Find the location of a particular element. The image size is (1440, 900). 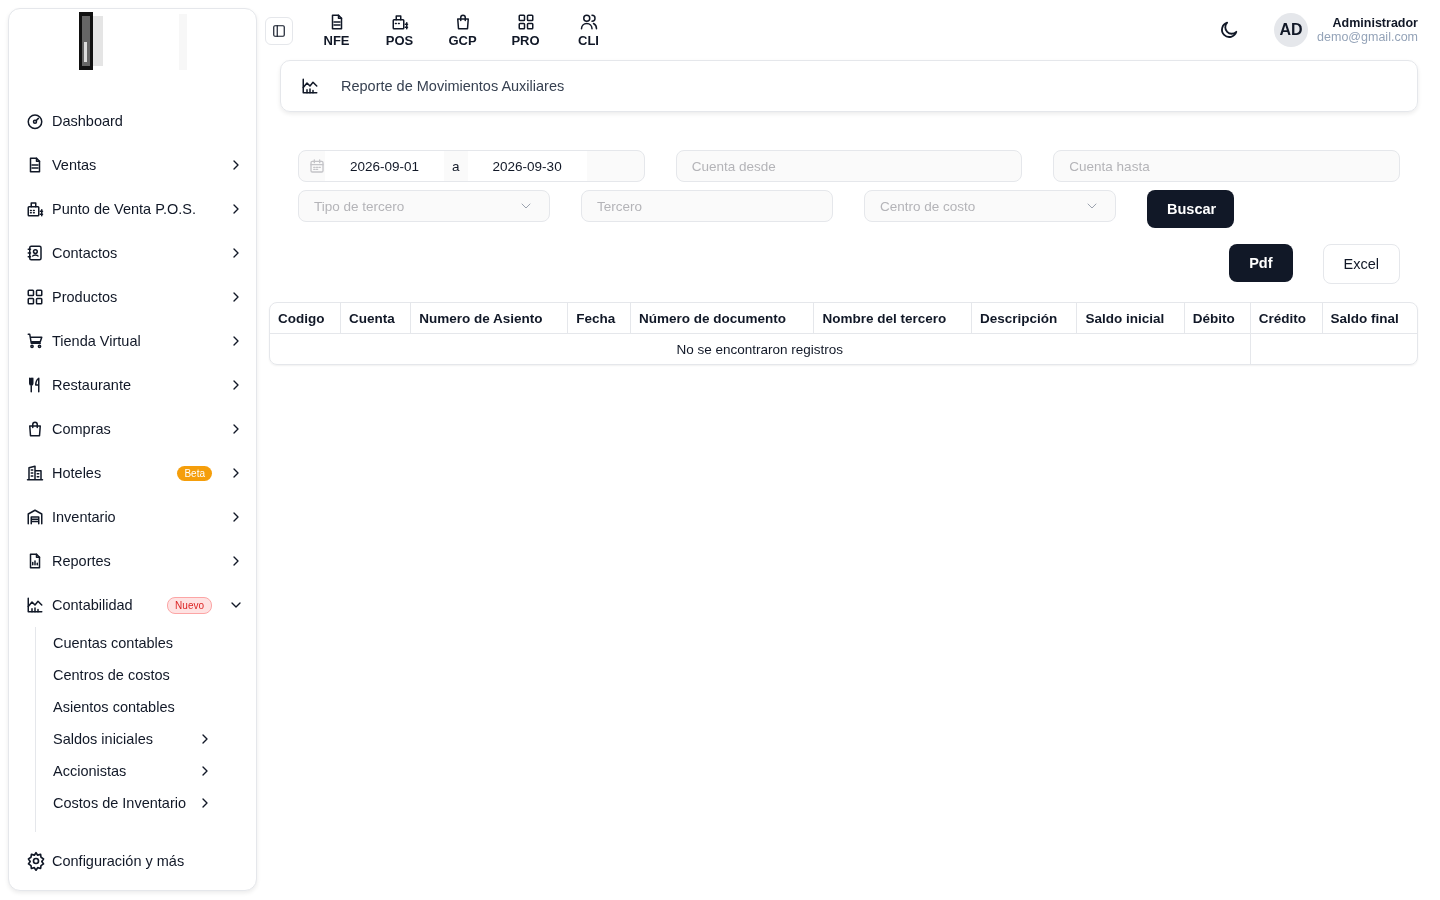

date-to: 2026-09-30 is located at coordinates (527, 166).